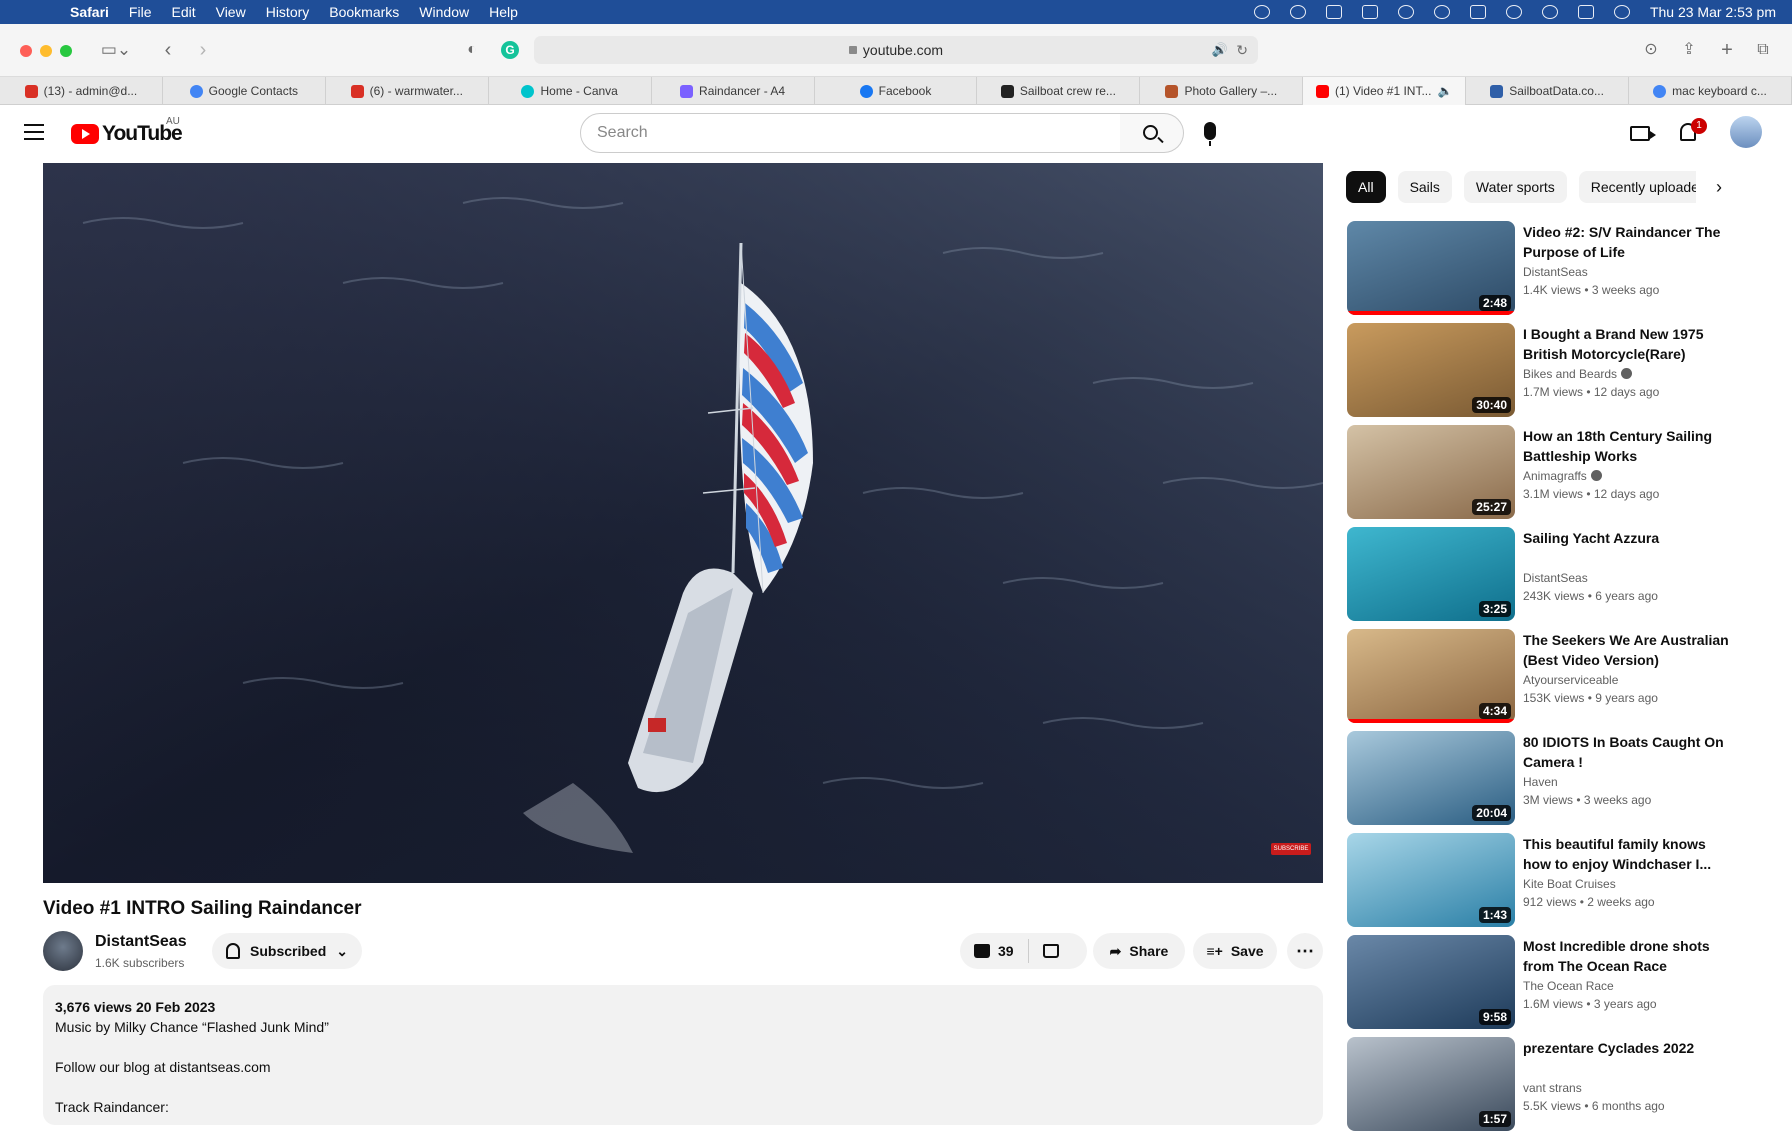  I want to click on chip-sails: Sails, so click(1424, 187).